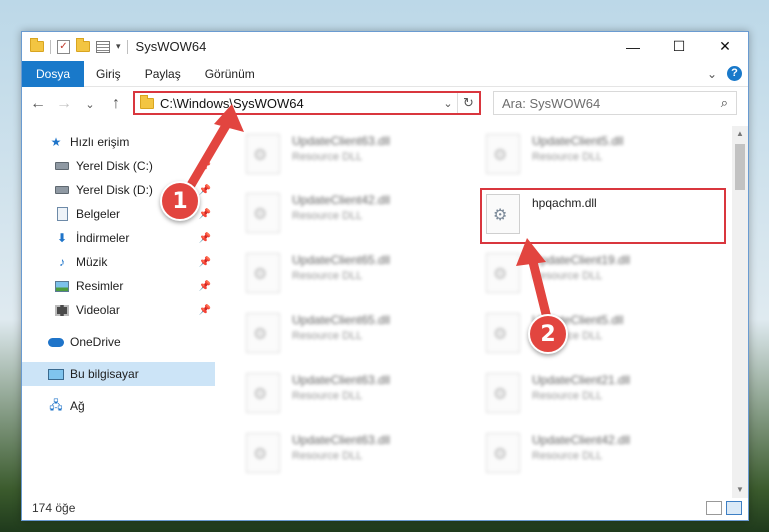 Image resolution: width=769 pixels, height=532 pixels. Describe the element at coordinates (118, 46) in the screenshot. I see `customize-chevron-icon: ▾` at that location.